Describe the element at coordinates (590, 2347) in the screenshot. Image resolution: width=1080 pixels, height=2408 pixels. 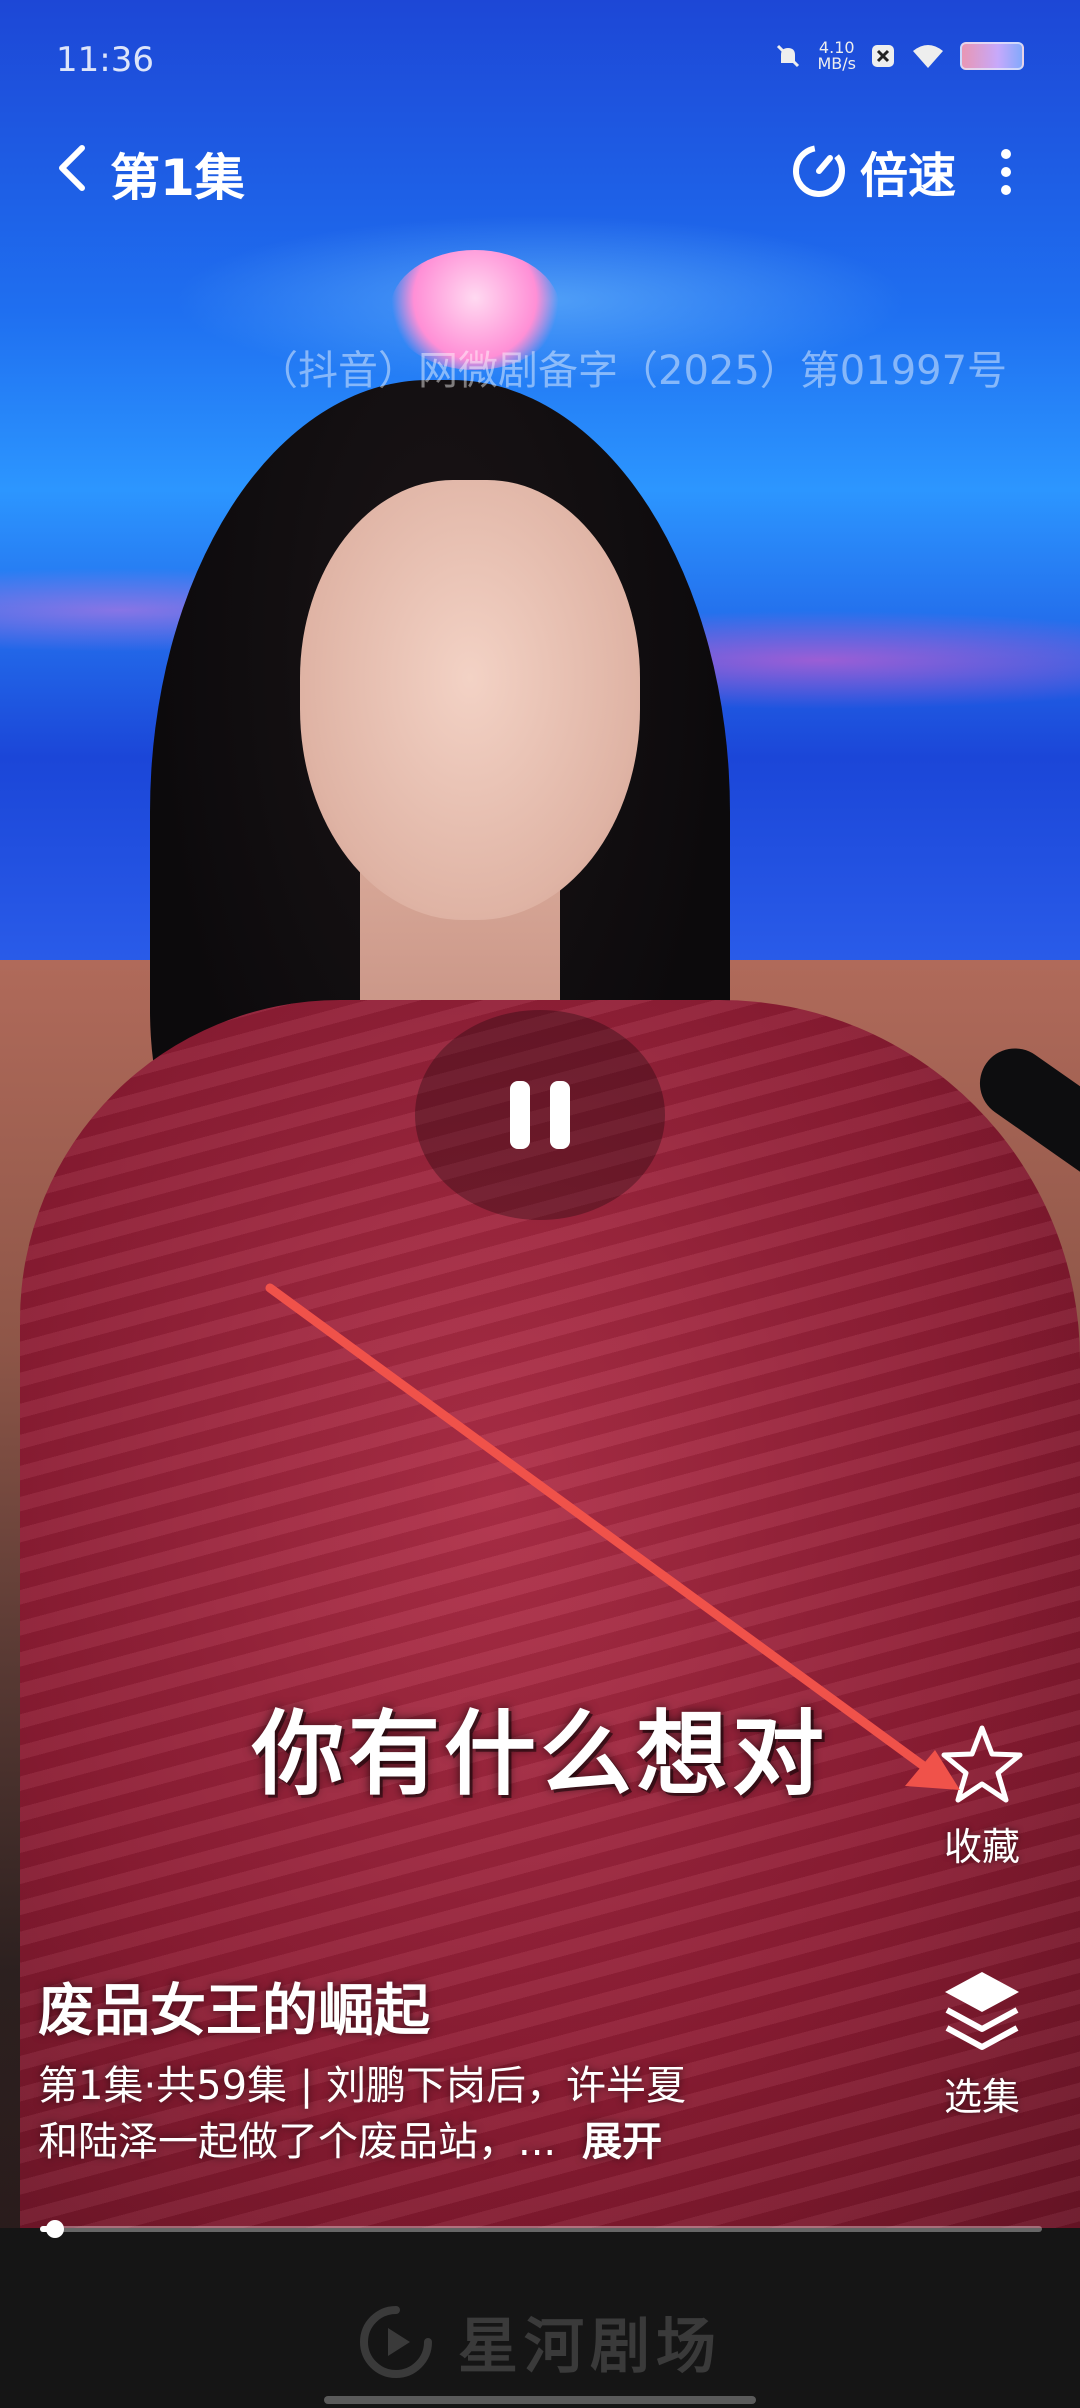
I see `brand-name: 星河剧场` at that location.